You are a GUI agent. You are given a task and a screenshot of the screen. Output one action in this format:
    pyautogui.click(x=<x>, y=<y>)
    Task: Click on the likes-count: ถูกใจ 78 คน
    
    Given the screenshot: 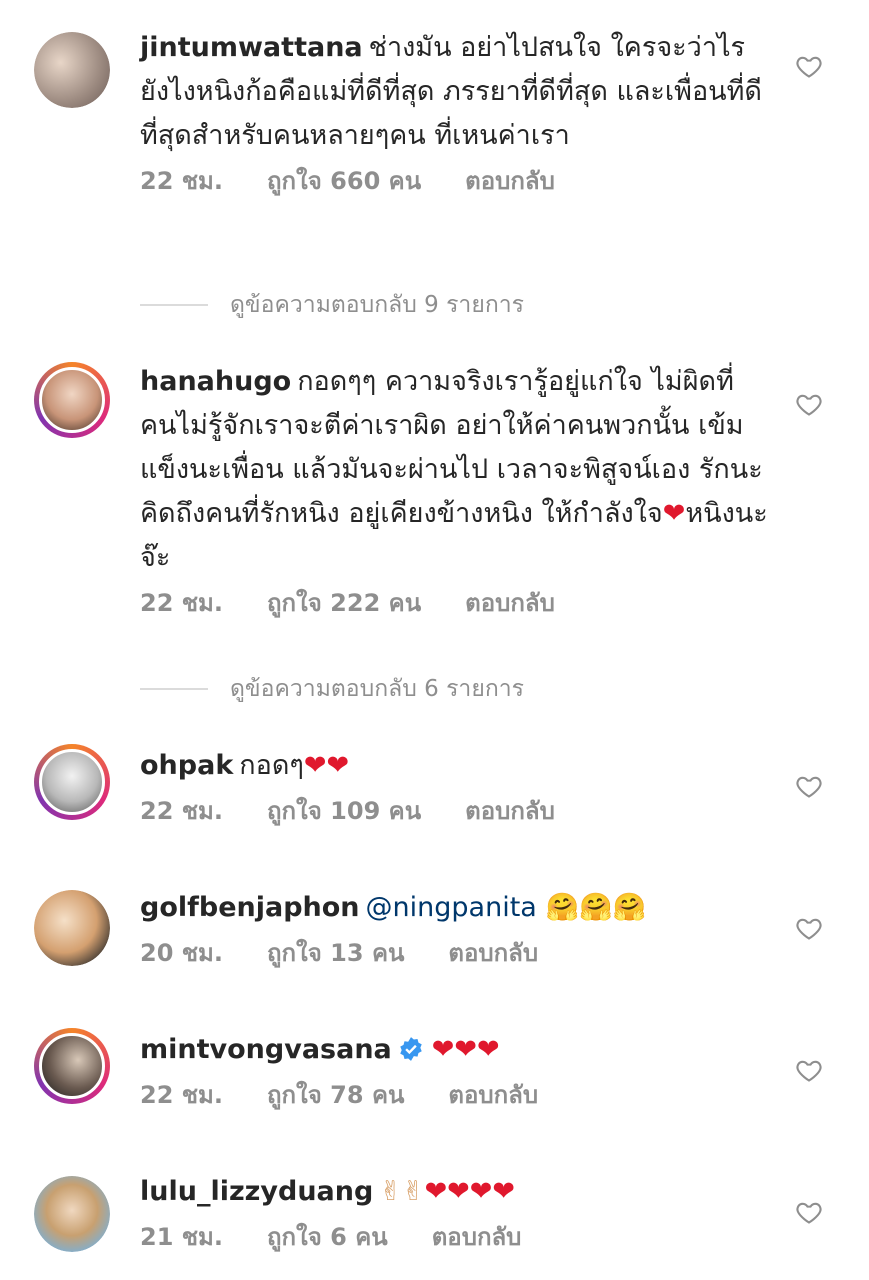 What is the action you would take?
    pyautogui.click(x=335, y=1095)
    